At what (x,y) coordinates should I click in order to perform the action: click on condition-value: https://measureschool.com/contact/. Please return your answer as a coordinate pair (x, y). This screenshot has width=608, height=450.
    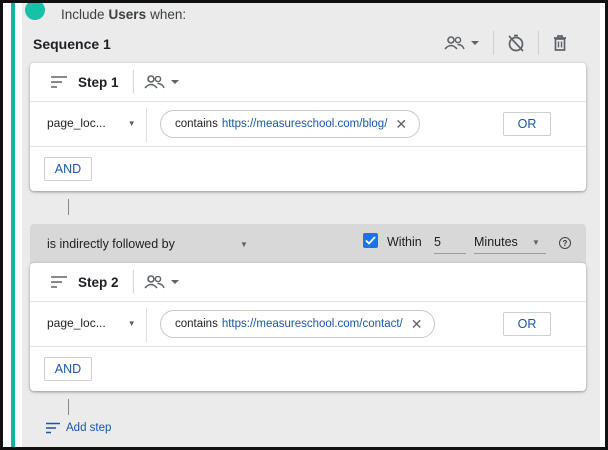
    Looking at the image, I should click on (312, 324).